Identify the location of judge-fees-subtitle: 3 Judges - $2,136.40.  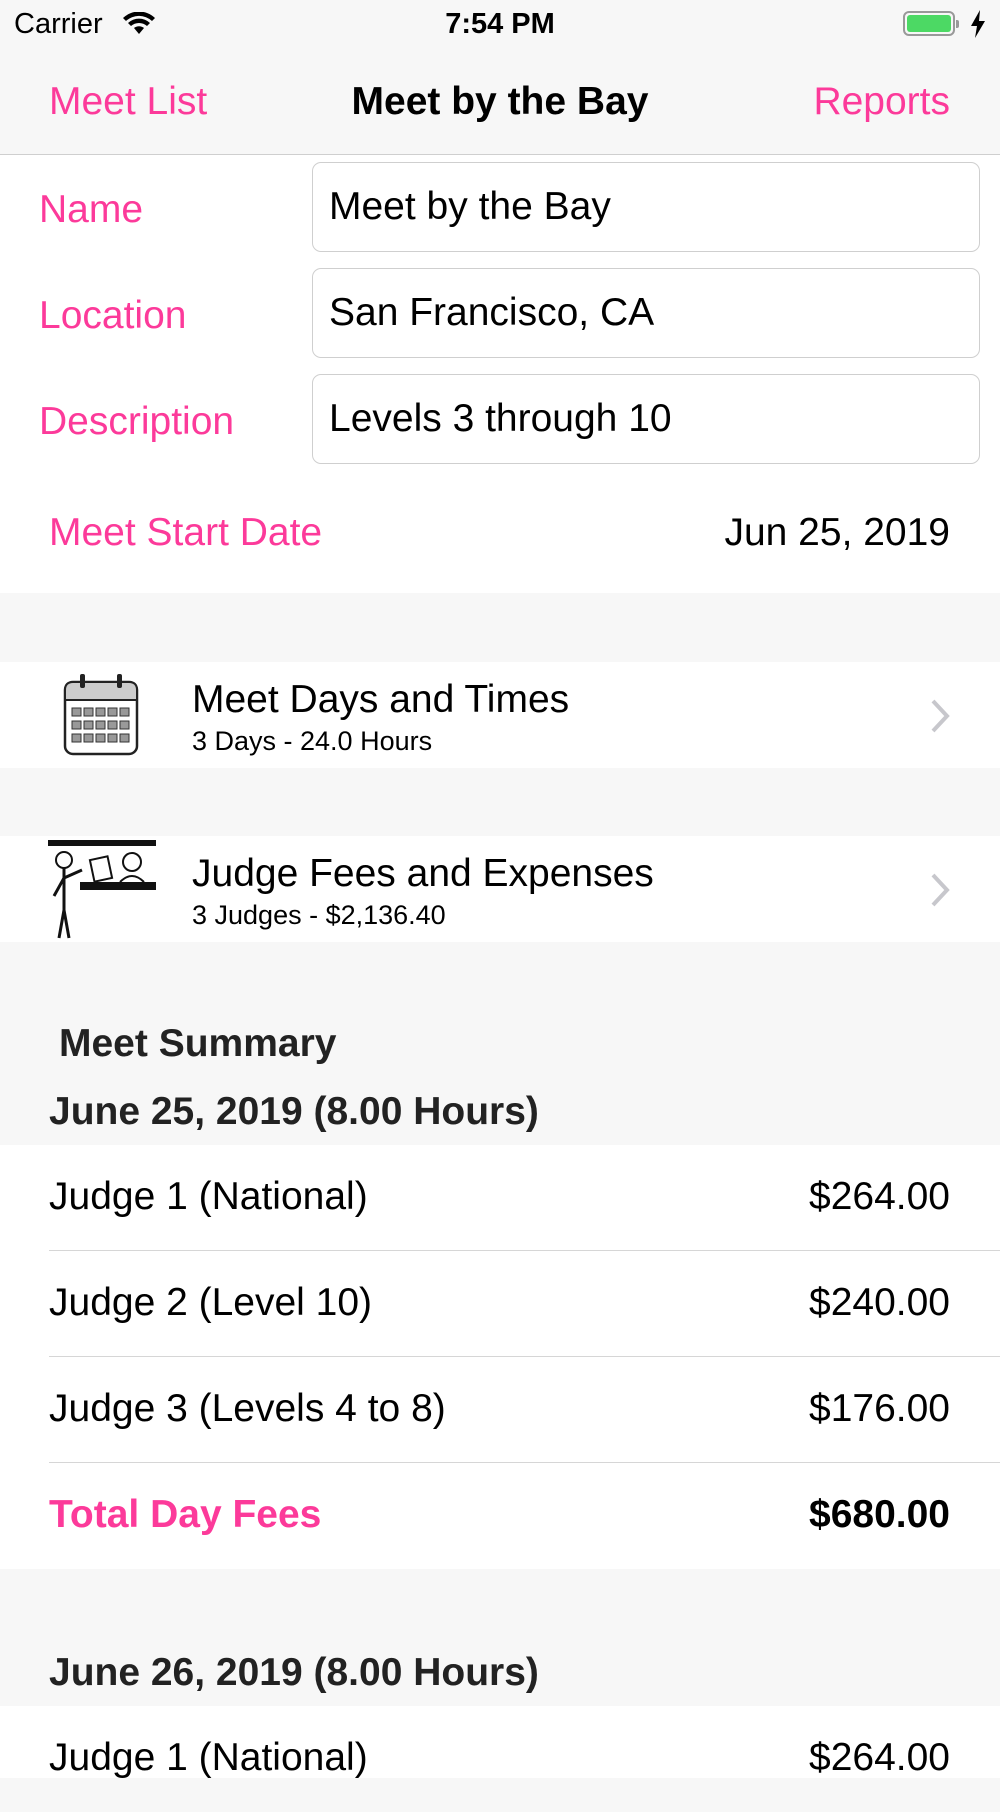
(319, 915).